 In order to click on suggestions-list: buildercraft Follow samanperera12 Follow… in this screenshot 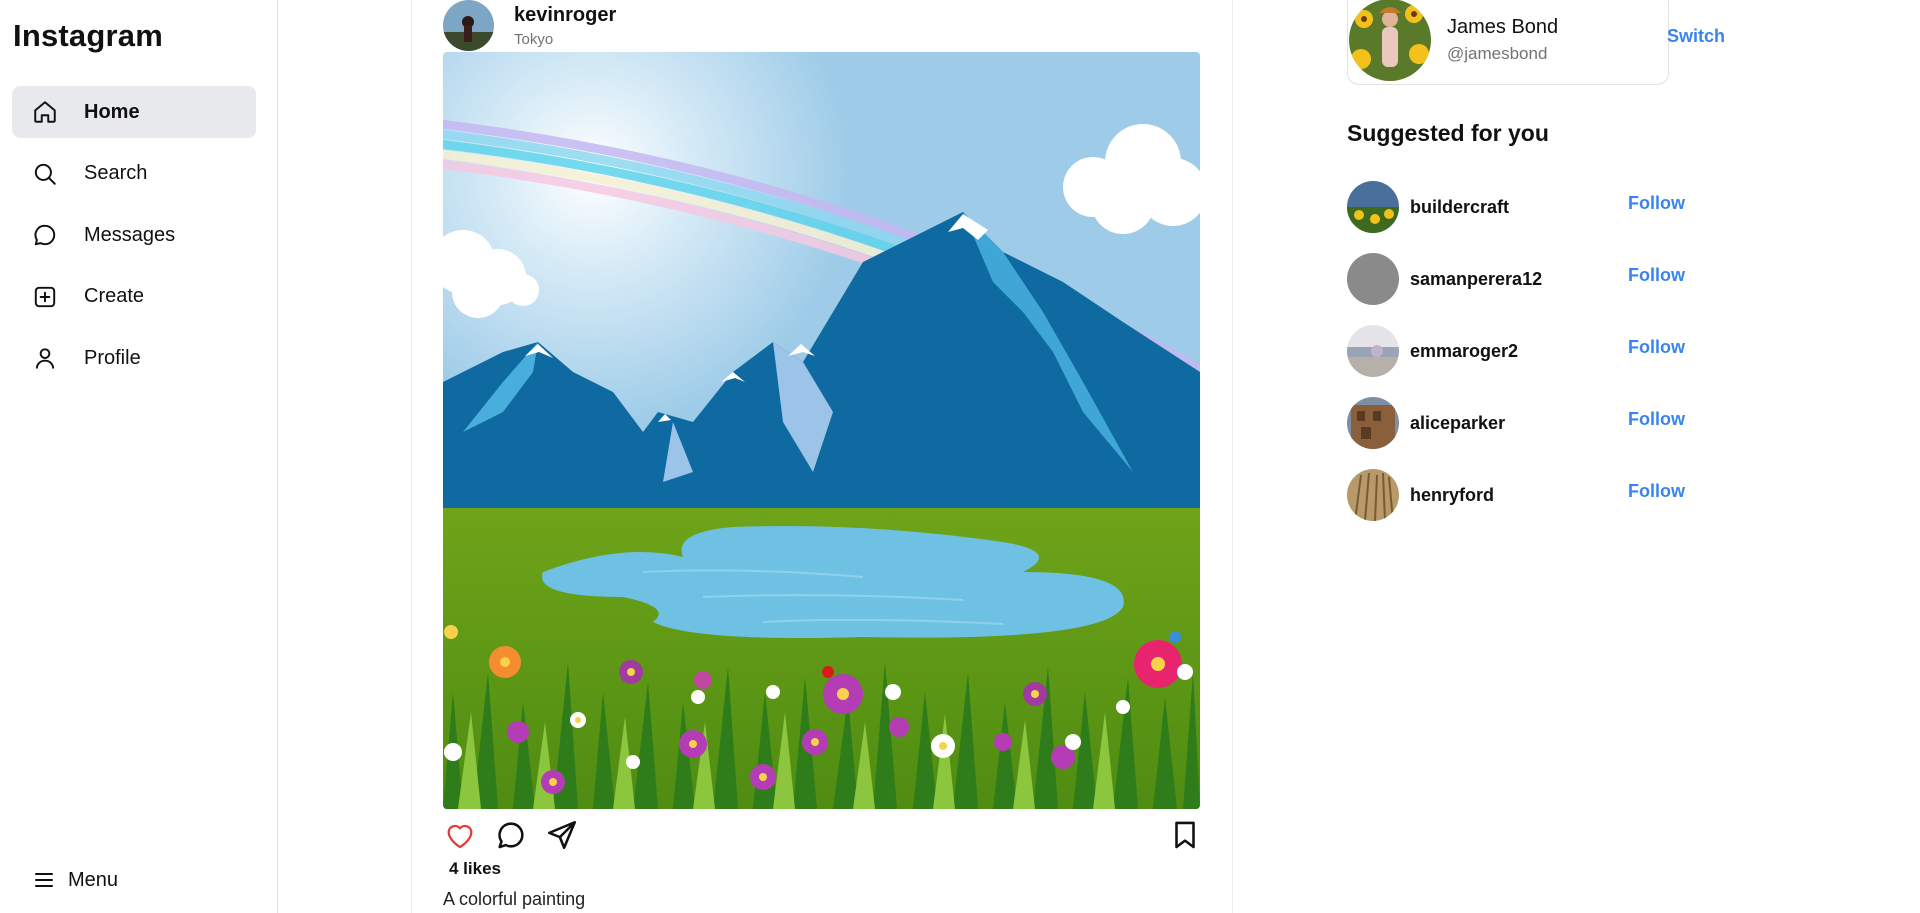, I will do `click(1547, 351)`.